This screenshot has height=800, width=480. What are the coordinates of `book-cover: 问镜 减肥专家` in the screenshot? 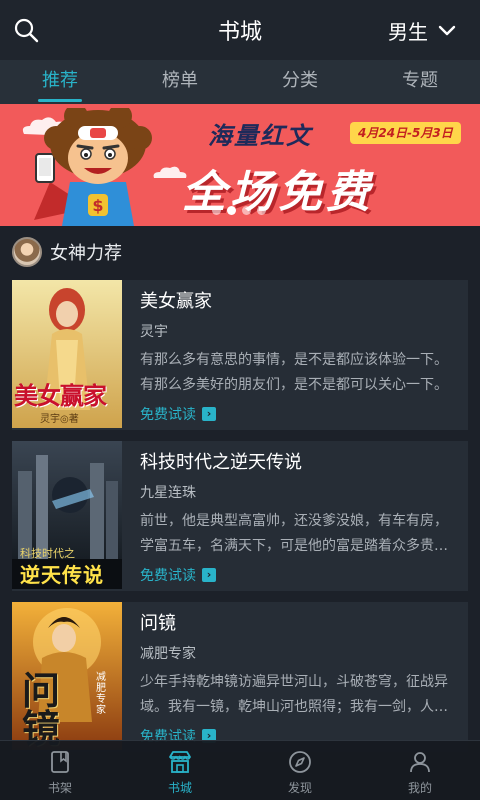 It's located at (67, 676).